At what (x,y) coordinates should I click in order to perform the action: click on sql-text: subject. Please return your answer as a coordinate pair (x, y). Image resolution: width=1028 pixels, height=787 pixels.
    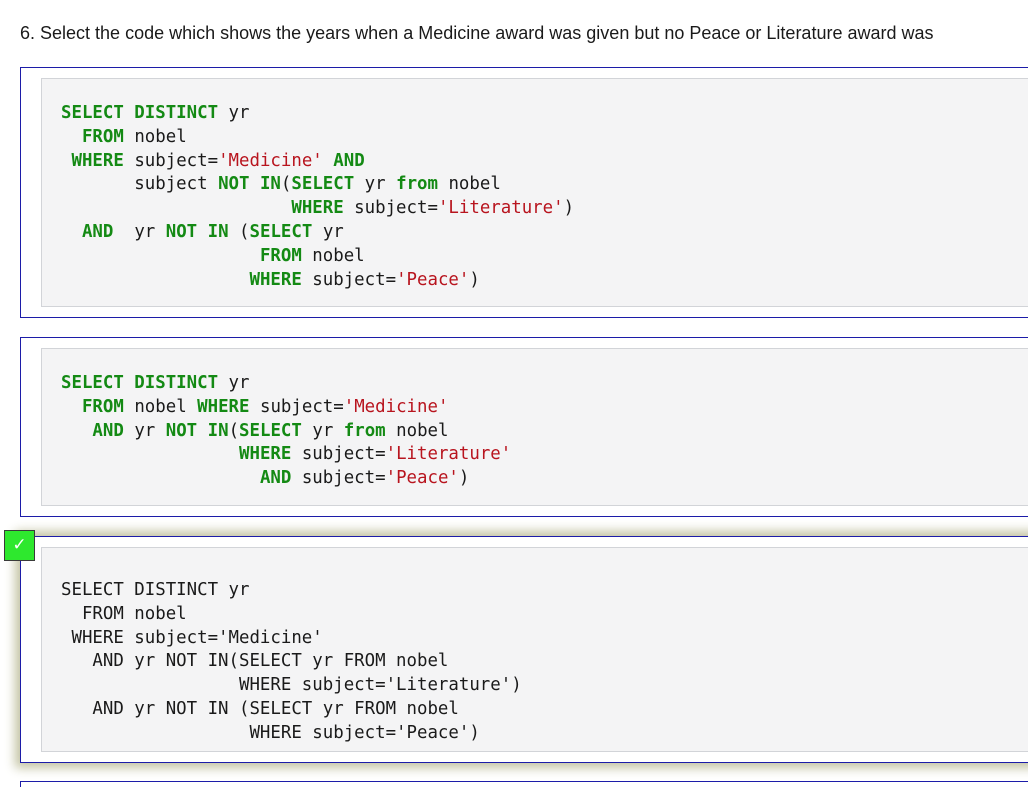
    Looking at the image, I should click on (140, 184).